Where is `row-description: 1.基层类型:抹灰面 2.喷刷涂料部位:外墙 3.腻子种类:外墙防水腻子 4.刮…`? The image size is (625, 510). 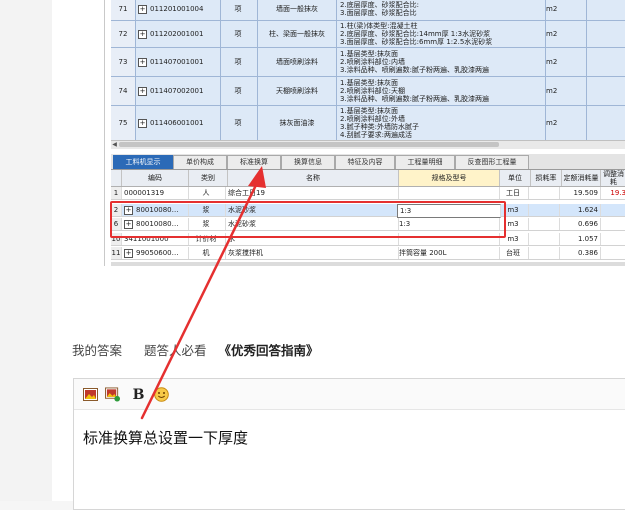 row-description: 1.基层类型:抹灰面 2.喷刷涂料部位:外墙 3.腻子种类:外墙防水腻子 4.刮… is located at coordinates (441, 123).